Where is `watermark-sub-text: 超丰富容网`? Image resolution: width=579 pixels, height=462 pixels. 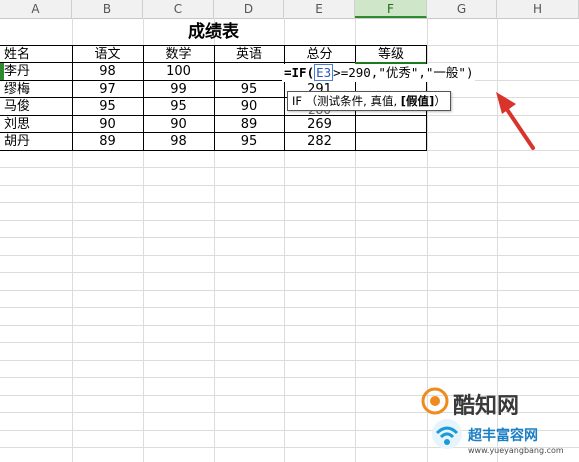
watermark-sub-text: 超丰富容网 is located at coordinates (503, 436).